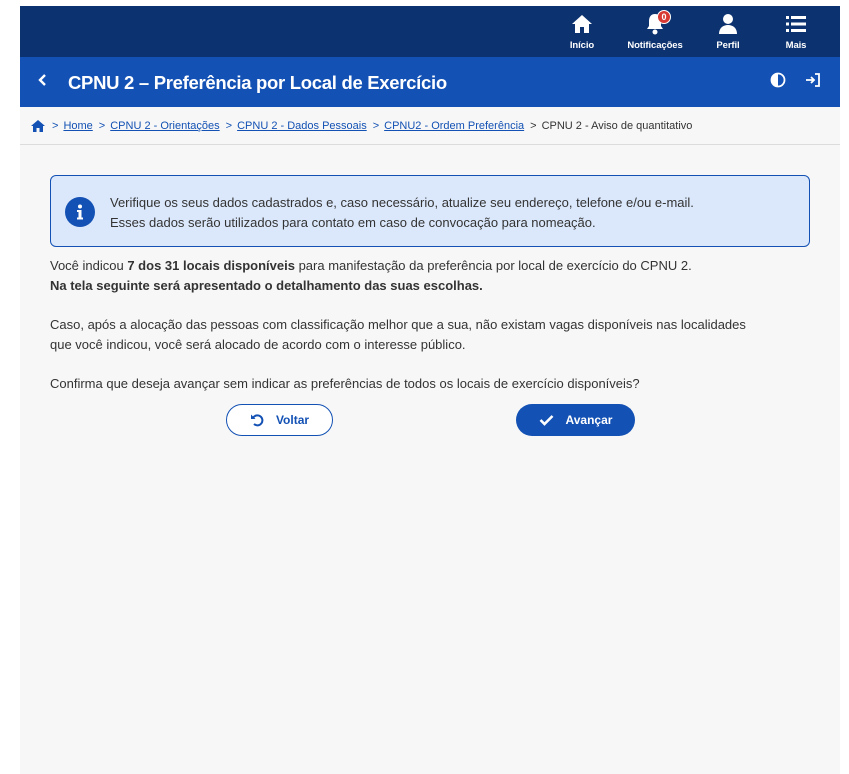  I want to click on nav-label-perfil: Perfil, so click(728, 45).